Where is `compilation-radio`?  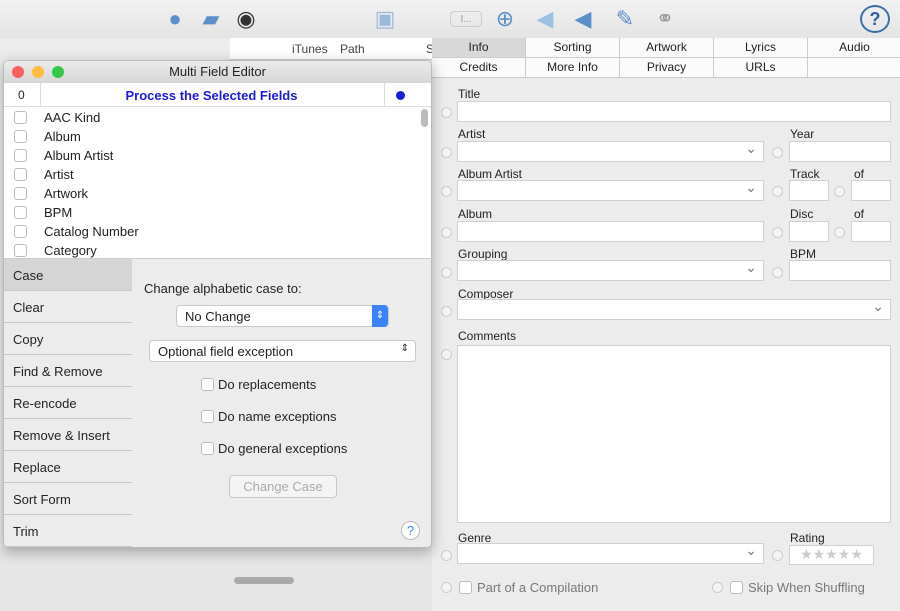
compilation-radio is located at coordinates (446, 587).